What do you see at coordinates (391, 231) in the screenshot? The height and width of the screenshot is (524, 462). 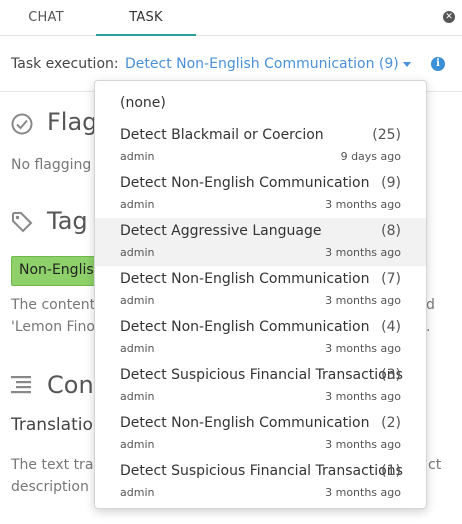 I see `option-count: (8)` at bounding box center [391, 231].